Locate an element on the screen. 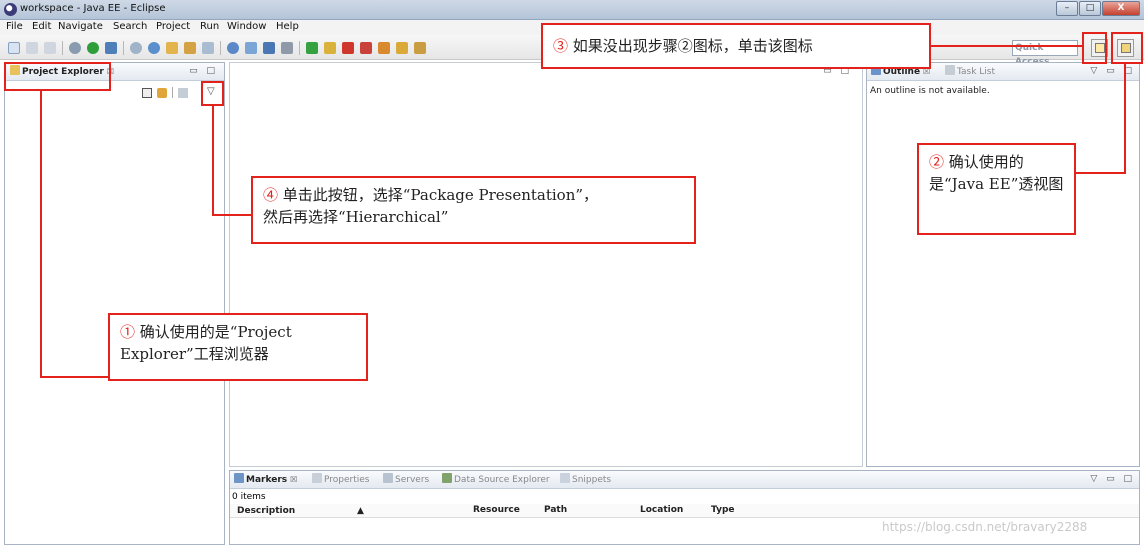 This screenshot has height=547, width=1144. tab-servers: Servers is located at coordinates (406, 480).